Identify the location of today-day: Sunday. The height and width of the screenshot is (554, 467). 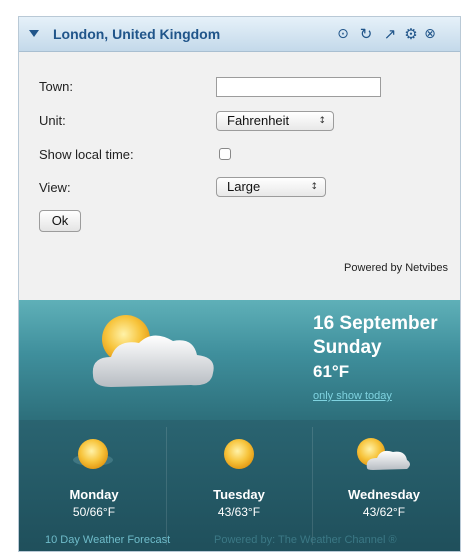
(347, 347).